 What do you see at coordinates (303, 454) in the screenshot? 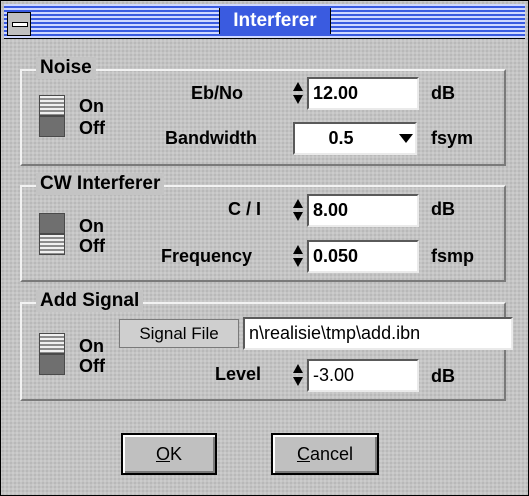
I see `cancel-mnemonic: C` at bounding box center [303, 454].